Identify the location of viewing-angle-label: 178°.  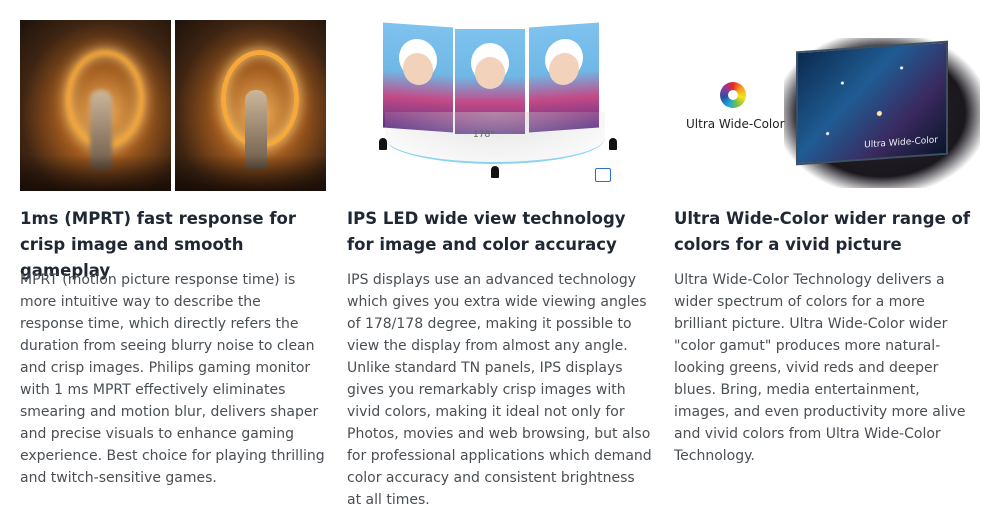
(484, 135).